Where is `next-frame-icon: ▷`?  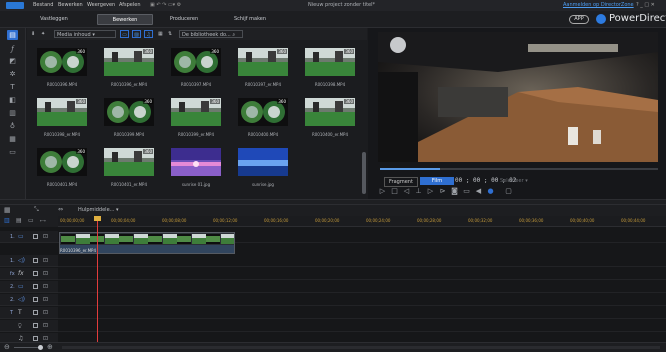 next-frame-icon: ▷ is located at coordinates (430, 191).